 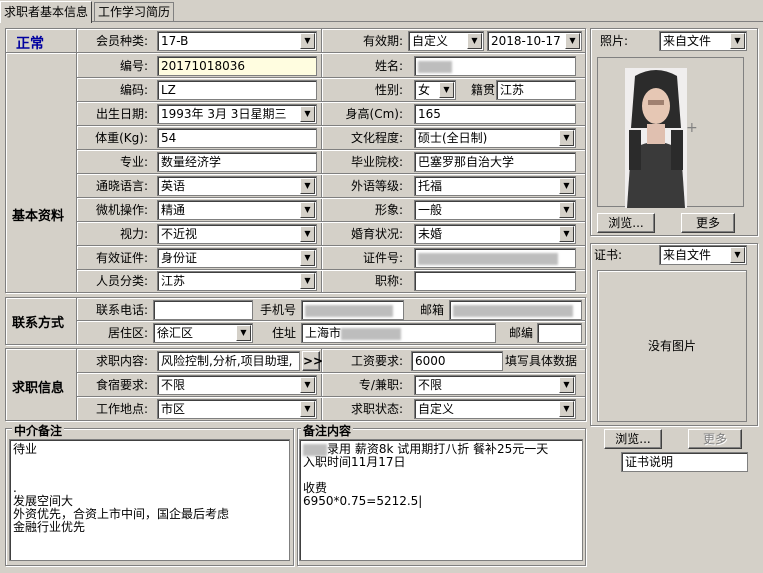 What do you see at coordinates (376, 409) in the screenshot?
I see `job-status-label: 求职状态:` at bounding box center [376, 409].